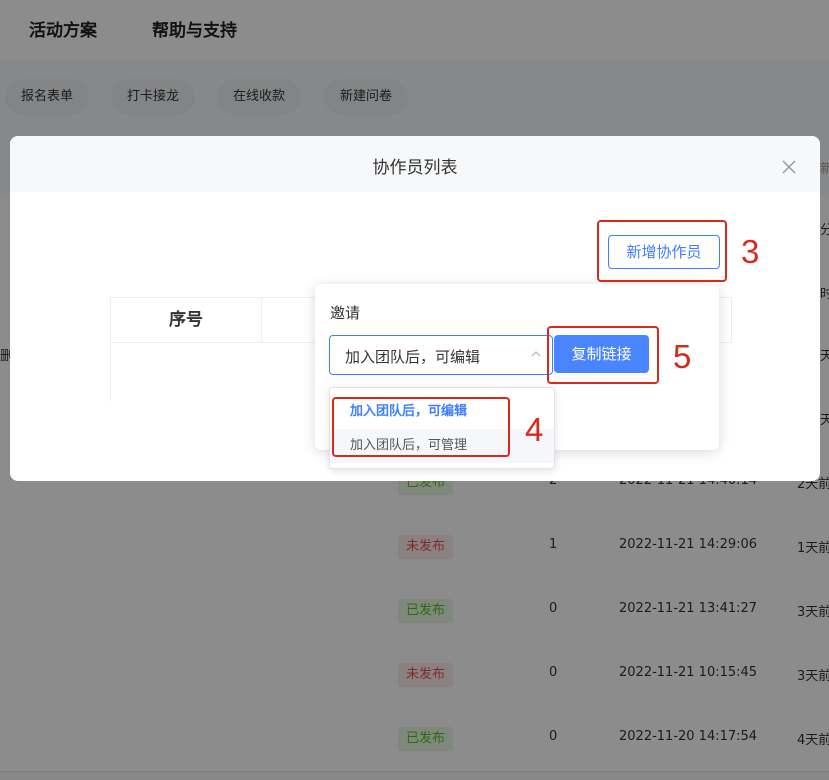 The width and height of the screenshot is (829, 780). I want to click on close-icon, so click(789, 167).